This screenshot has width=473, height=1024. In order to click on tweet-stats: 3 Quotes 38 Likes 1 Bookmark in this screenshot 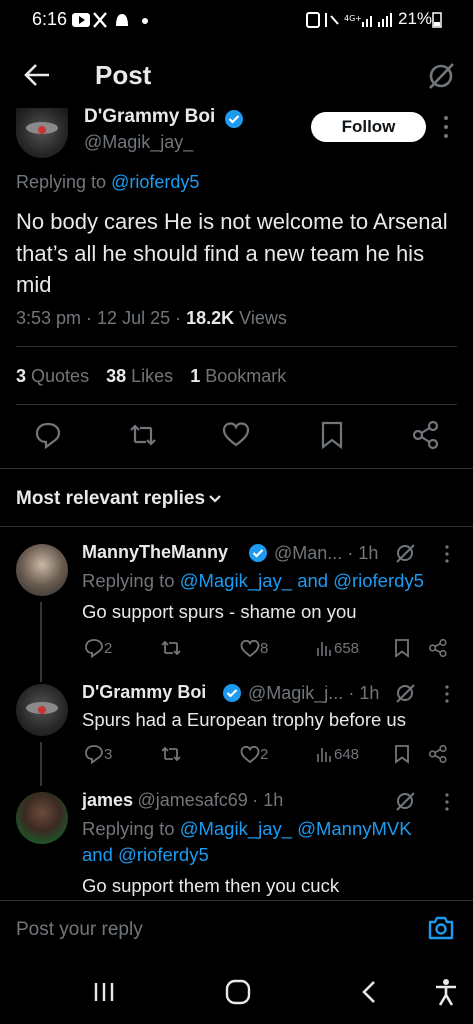, I will do `click(157, 376)`.